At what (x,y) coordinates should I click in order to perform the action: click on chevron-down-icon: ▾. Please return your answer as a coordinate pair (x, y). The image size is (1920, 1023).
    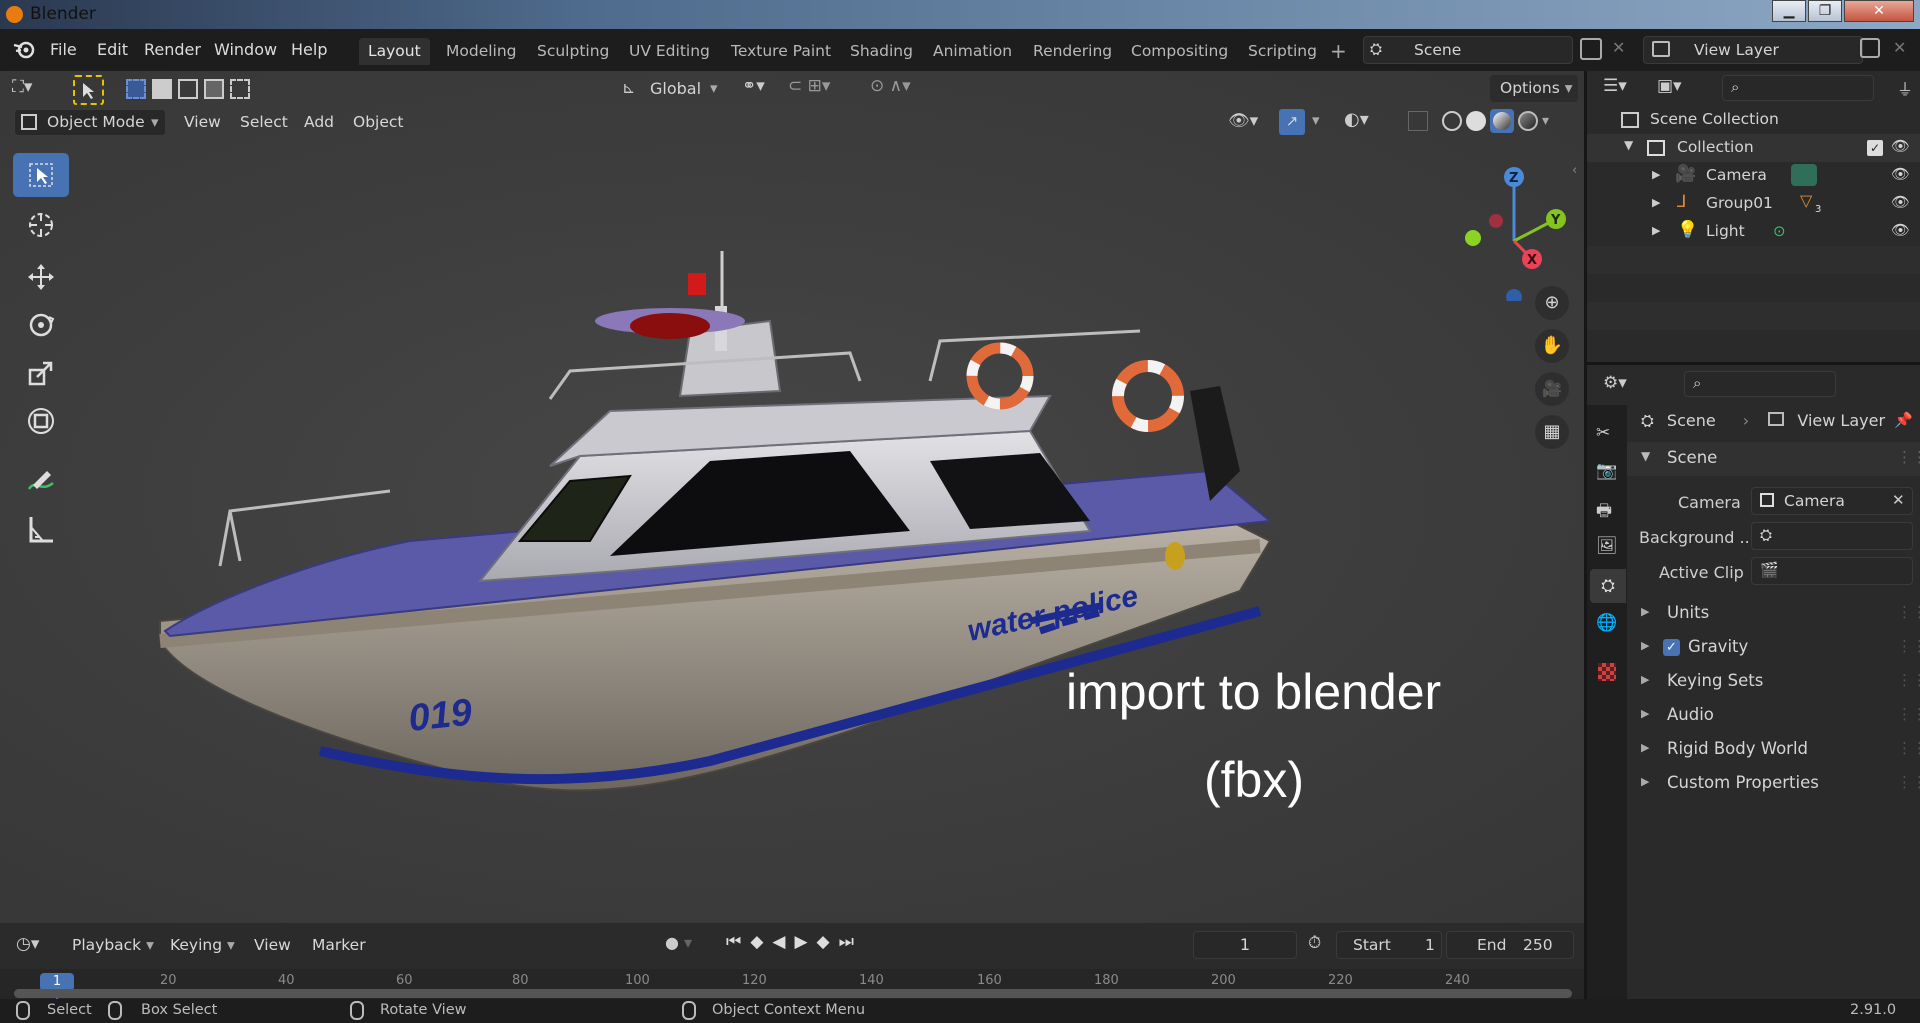
    Looking at the image, I should click on (1316, 120).